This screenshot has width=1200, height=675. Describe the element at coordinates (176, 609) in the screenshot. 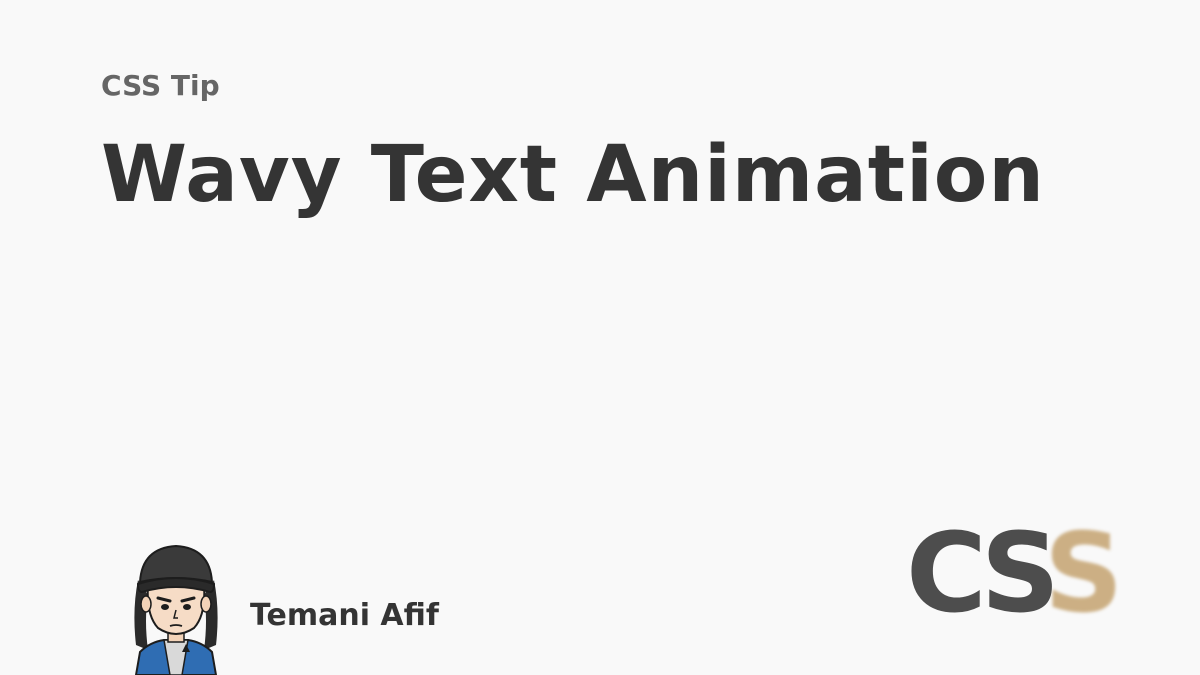

I see `avatar` at that location.